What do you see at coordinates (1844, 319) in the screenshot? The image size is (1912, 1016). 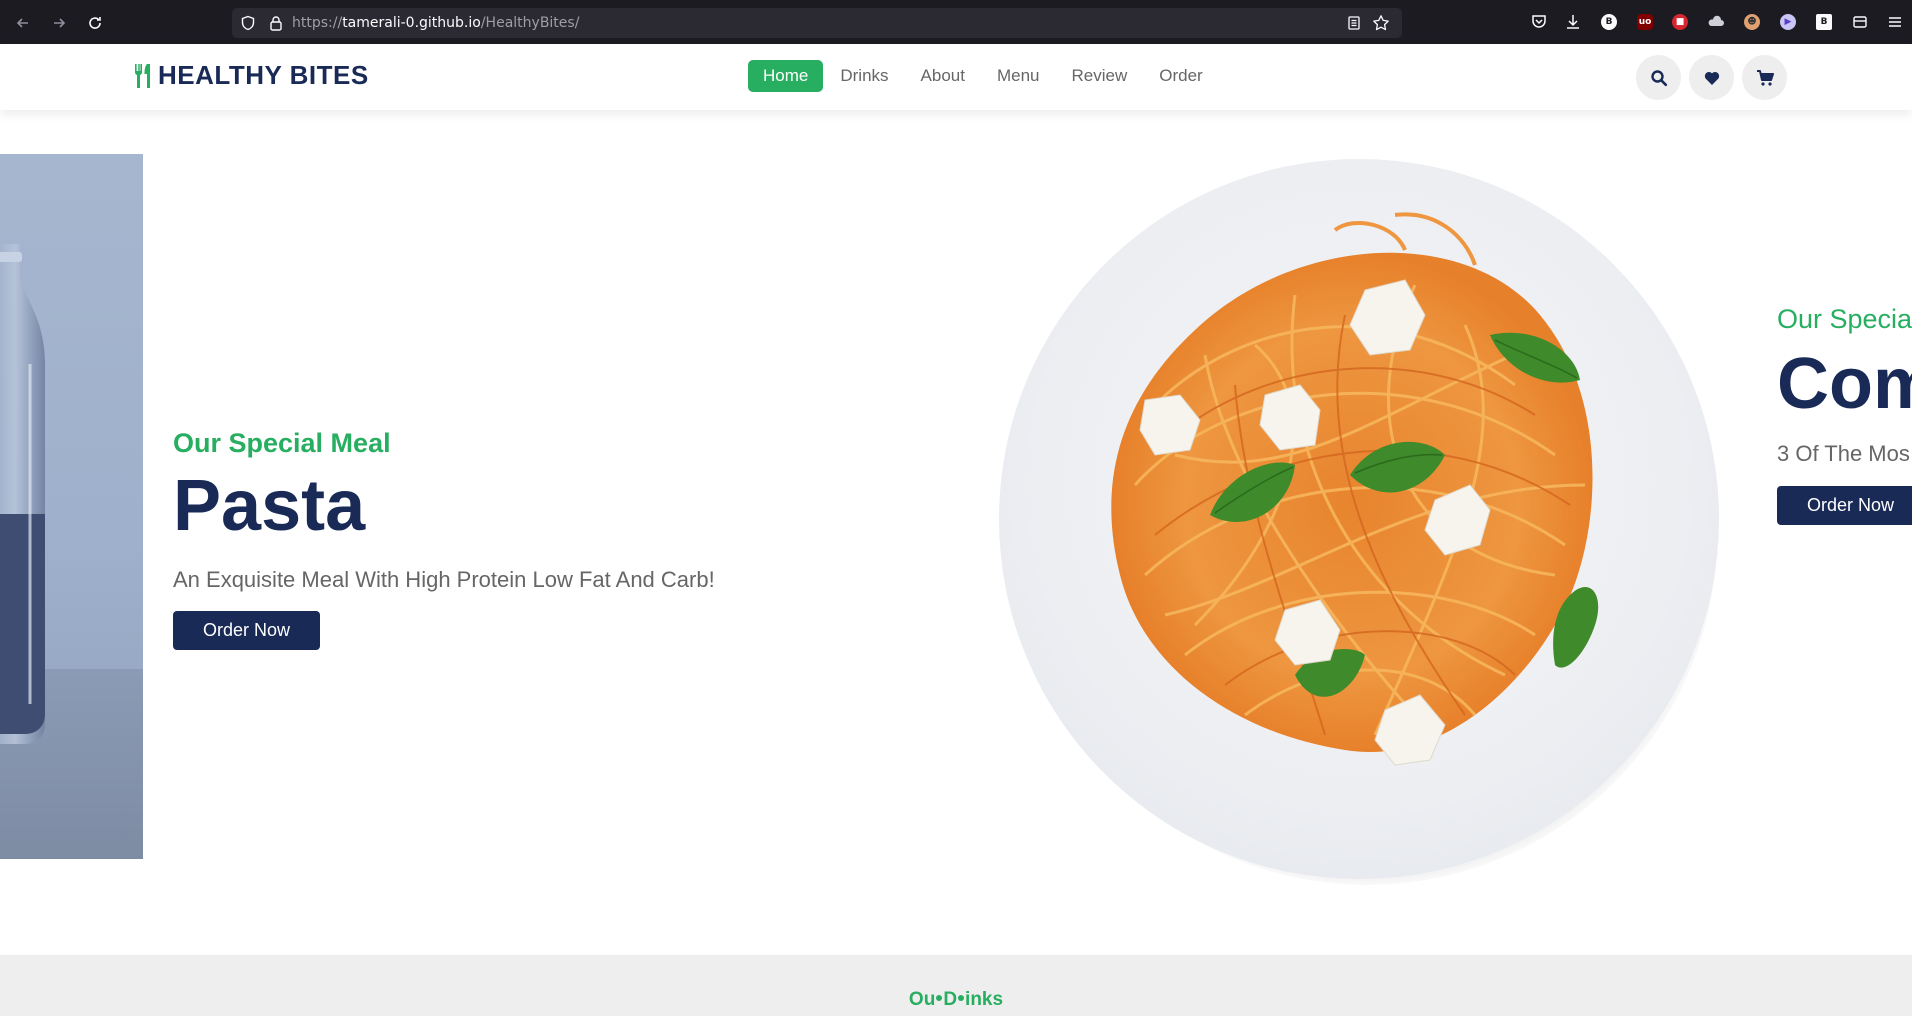 I see `next-slide-subtitle: Our Special` at bounding box center [1844, 319].